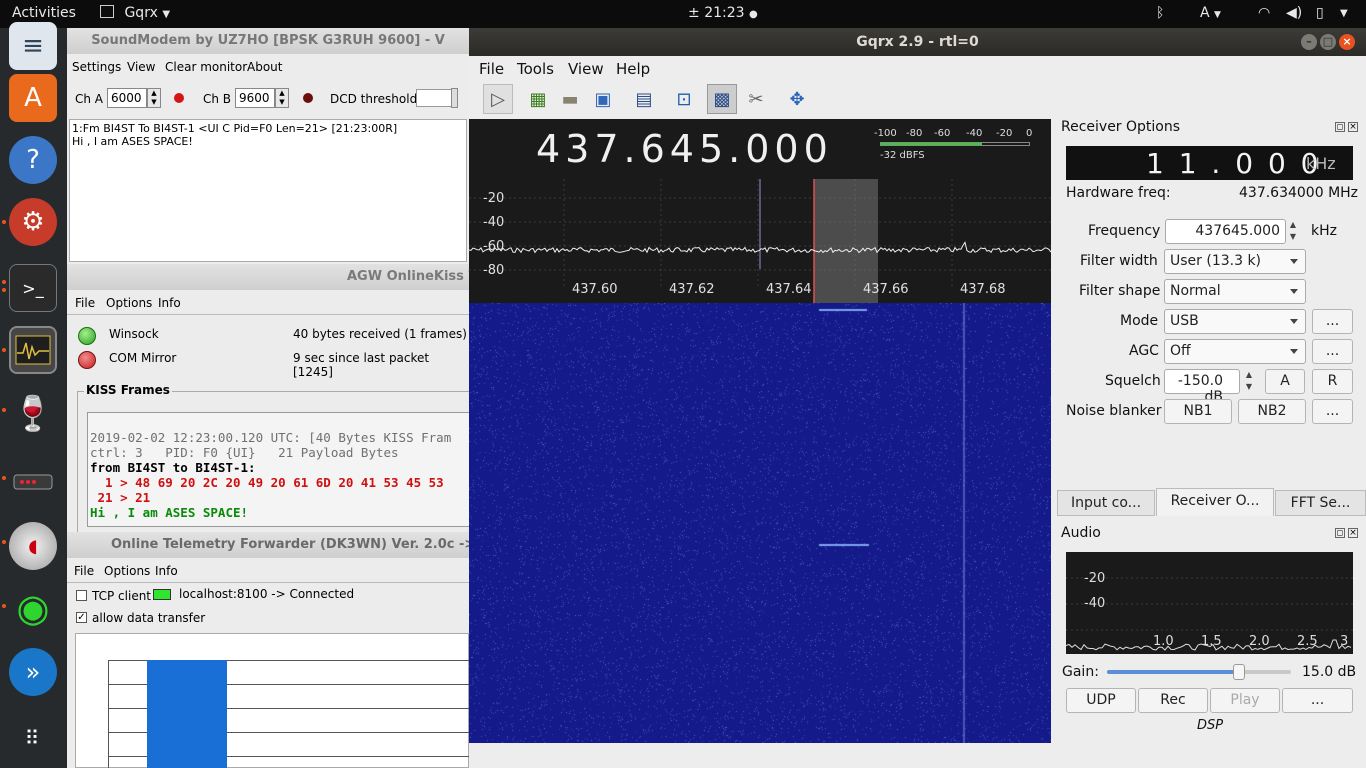 The height and width of the screenshot is (768, 1366). I want to click on fullscreen-icon: ✥, so click(797, 99).